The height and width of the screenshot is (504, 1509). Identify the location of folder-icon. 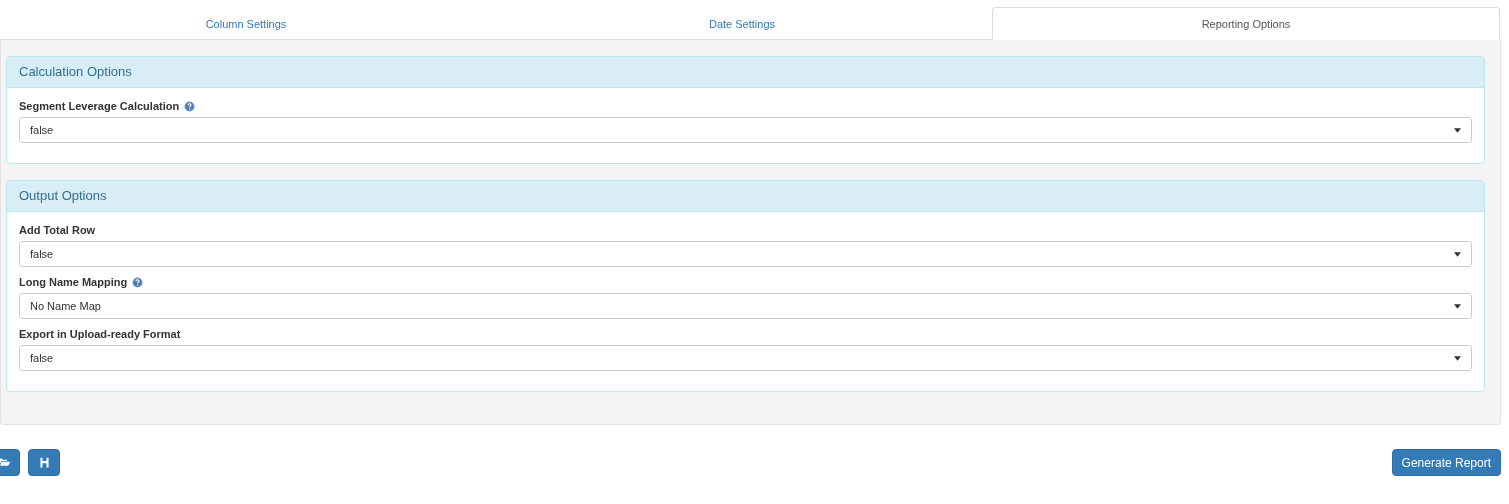
(5, 462).